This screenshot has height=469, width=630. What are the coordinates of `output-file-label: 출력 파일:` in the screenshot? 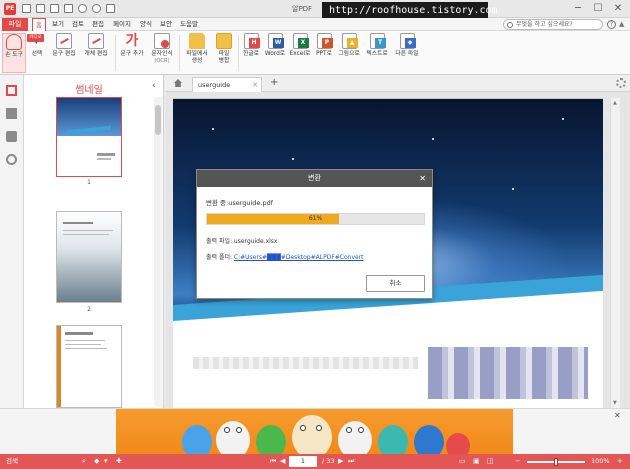 It's located at (220, 241).